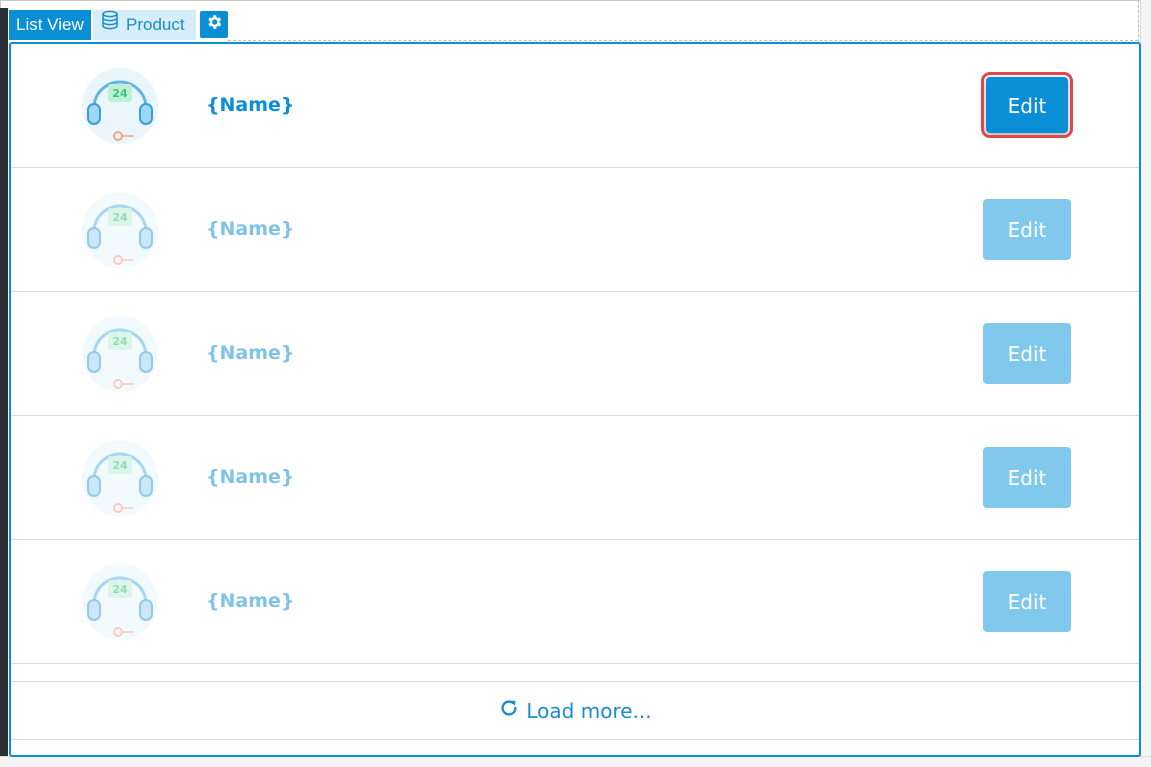 The width and height of the screenshot is (1151, 767). I want to click on datasource-label: Product, so click(155, 24).